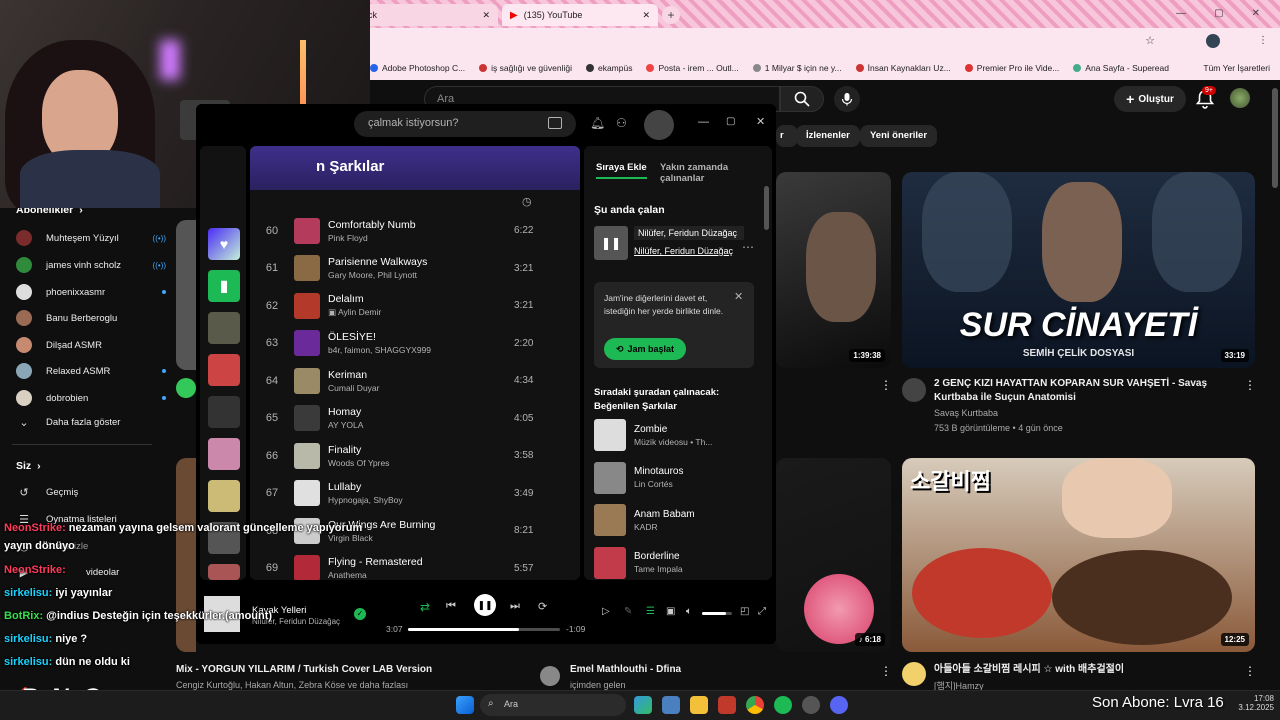 The width and height of the screenshot is (1280, 720). I want to click on browser-tab: ck ✕, so click(429, 15).